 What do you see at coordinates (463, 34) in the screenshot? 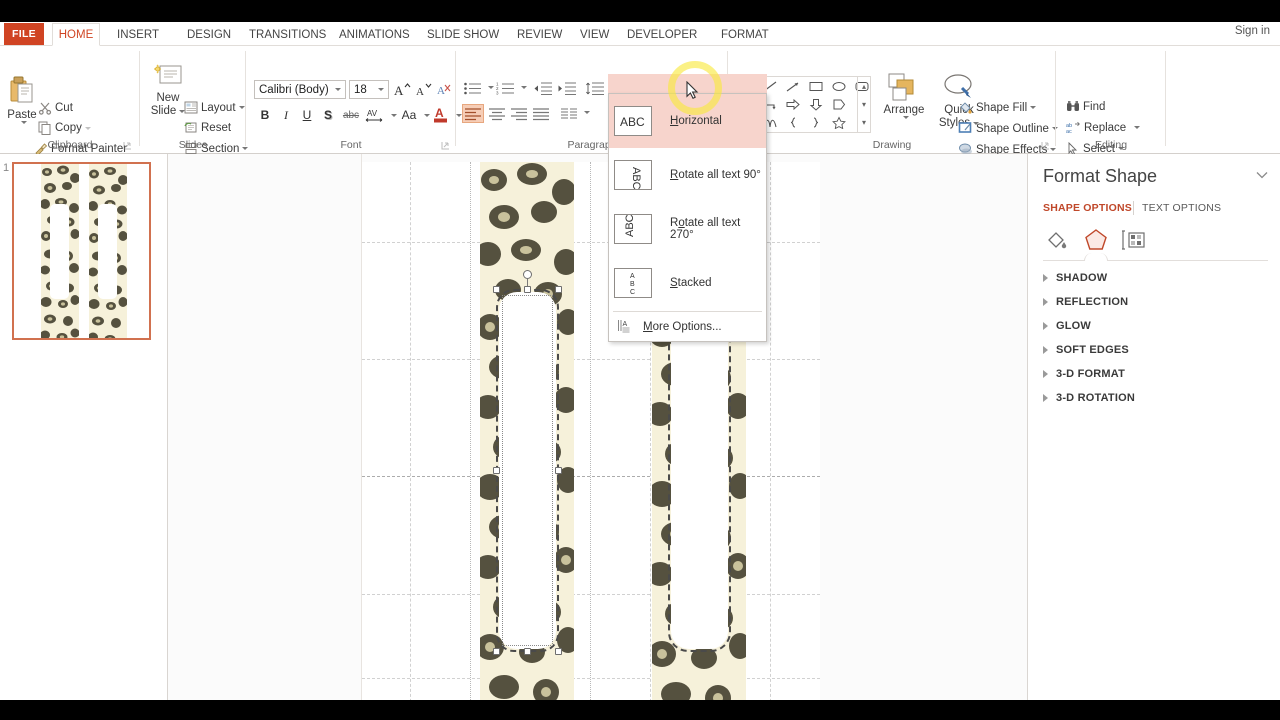
I see `tab-slide-show: SLIDE SHOW` at bounding box center [463, 34].